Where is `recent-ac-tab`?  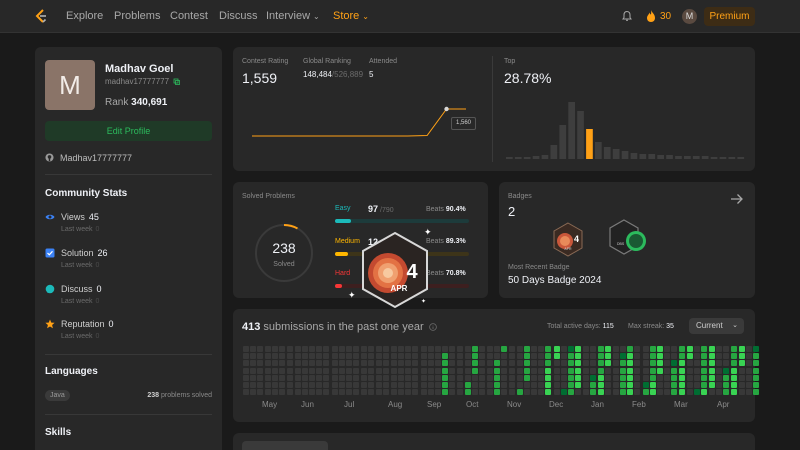
recent-ac-tab is located at coordinates (285, 445).